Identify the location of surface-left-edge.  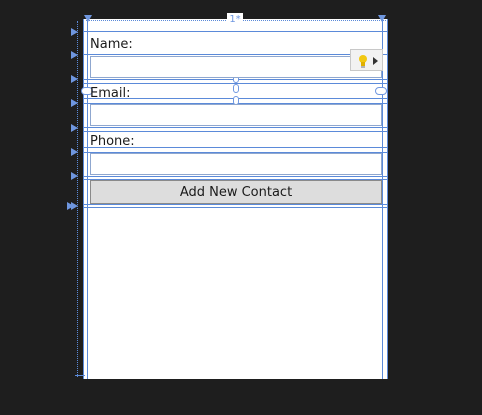
(83, 199).